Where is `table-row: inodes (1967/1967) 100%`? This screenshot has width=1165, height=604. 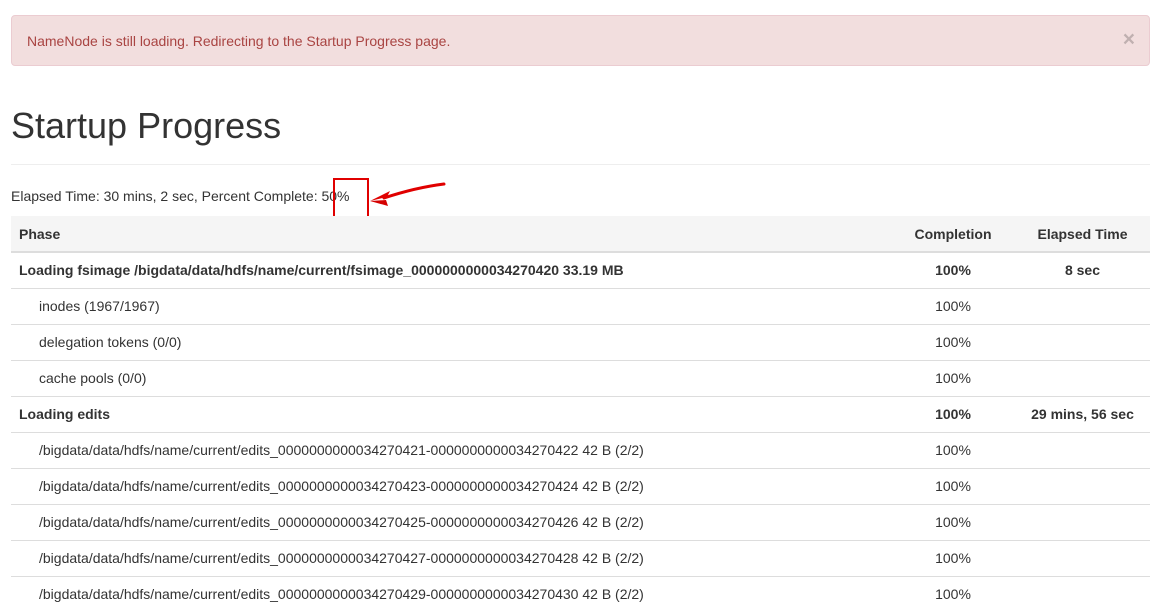 table-row: inodes (1967/1967) 100% is located at coordinates (580, 305).